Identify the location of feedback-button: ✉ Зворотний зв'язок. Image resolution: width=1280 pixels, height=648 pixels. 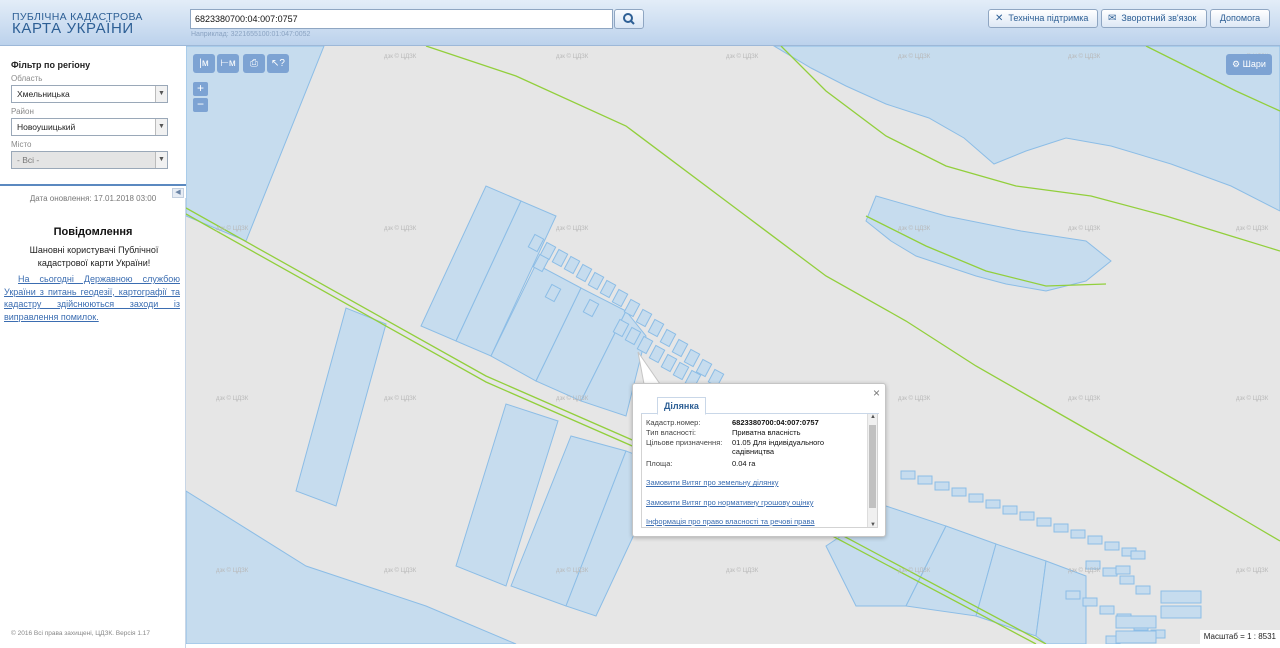
(1154, 18).